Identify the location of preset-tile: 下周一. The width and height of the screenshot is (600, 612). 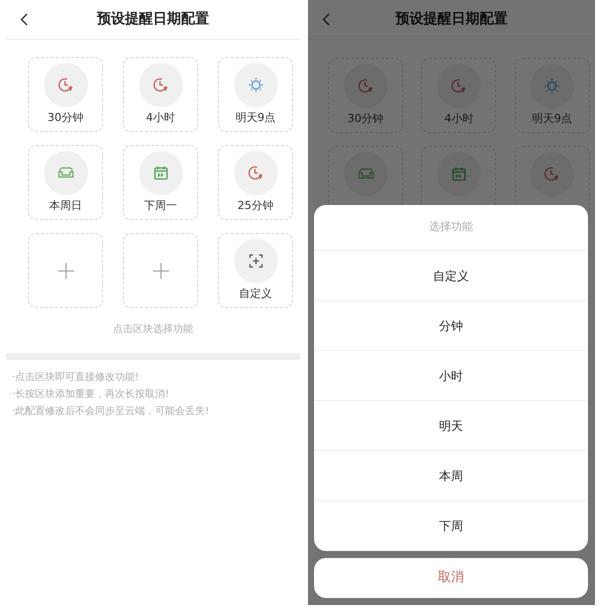
(160, 182).